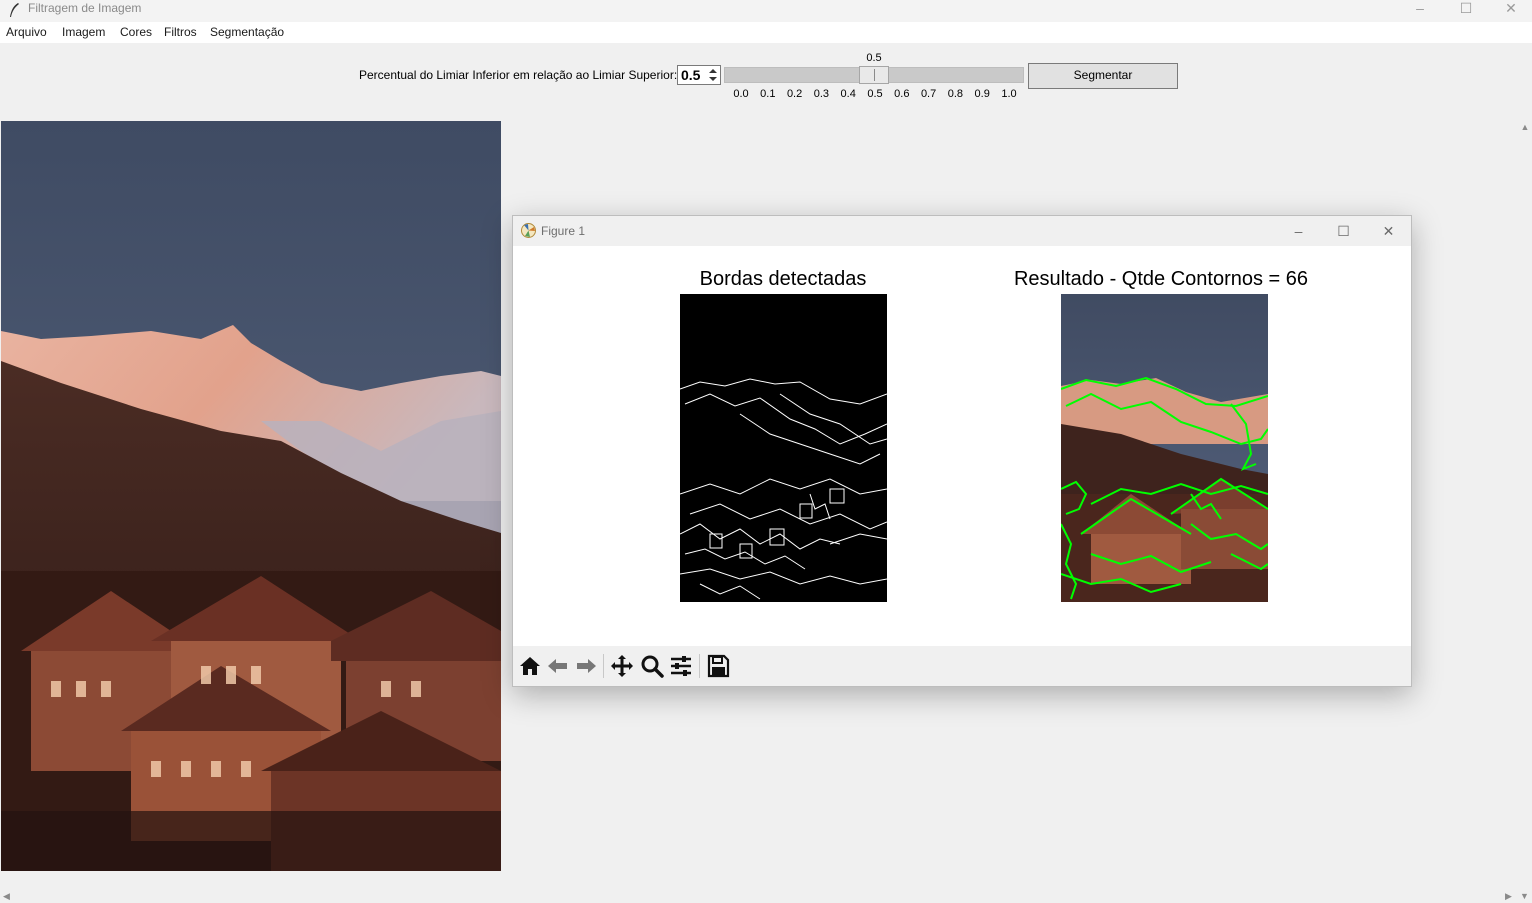  Describe the element at coordinates (1298, 231) in the screenshot. I see `figure-minimize-button: –` at that location.